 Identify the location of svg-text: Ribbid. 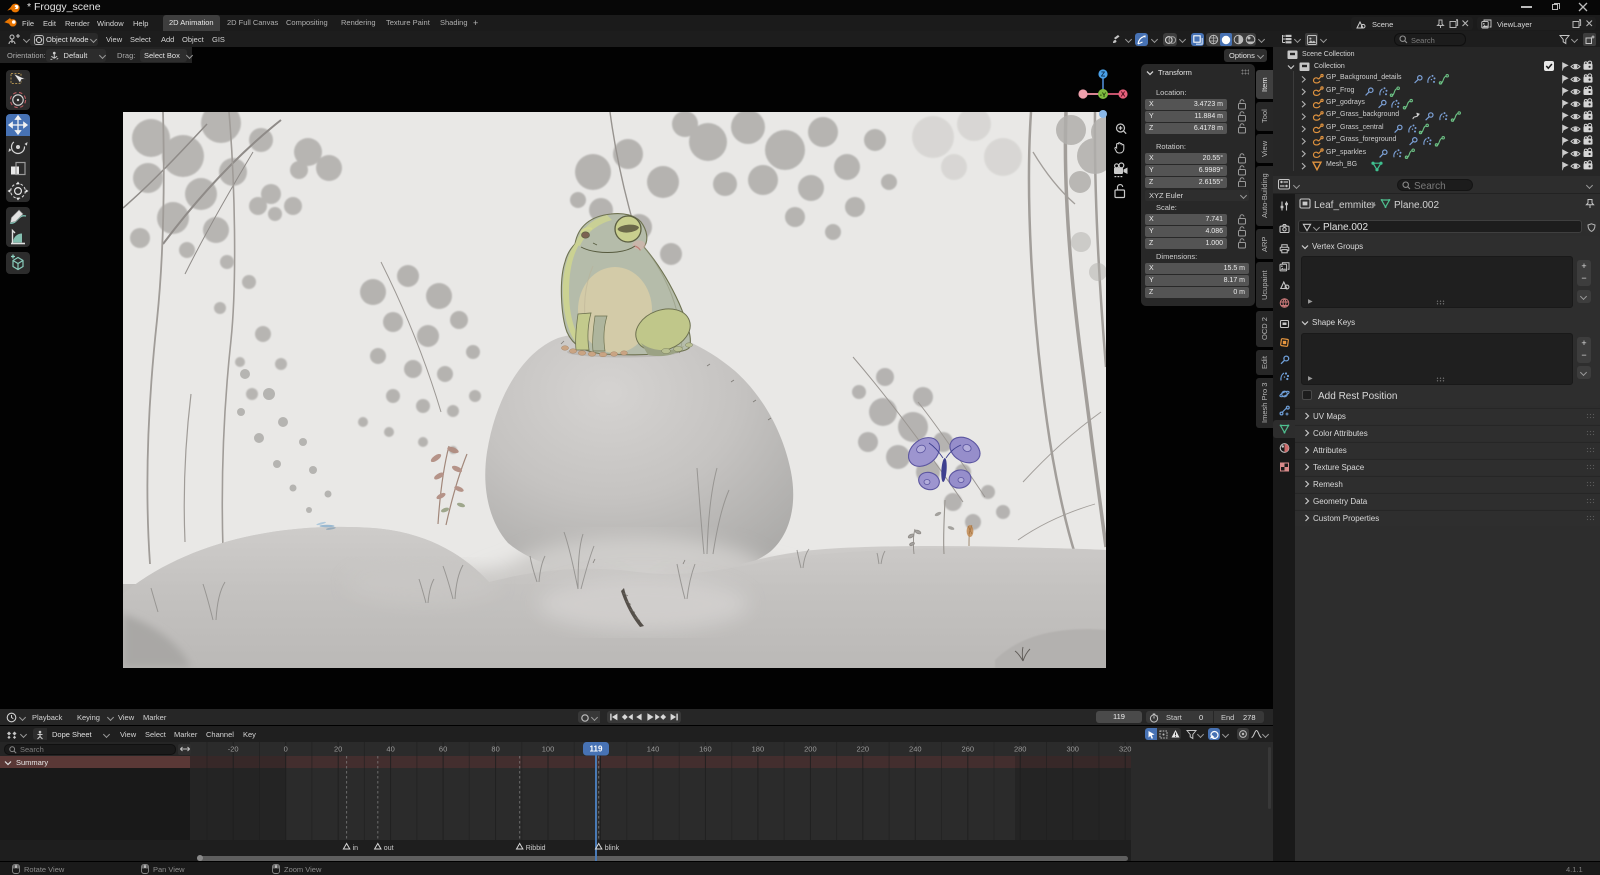
(536, 848).